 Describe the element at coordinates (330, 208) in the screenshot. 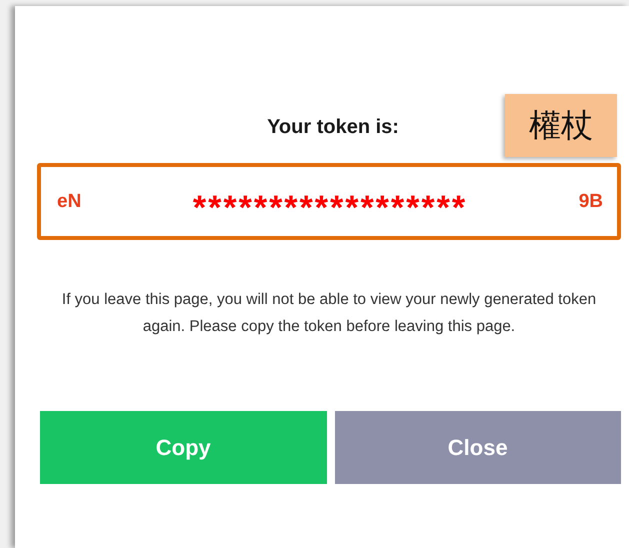

I see `masked-token: ******************` at that location.